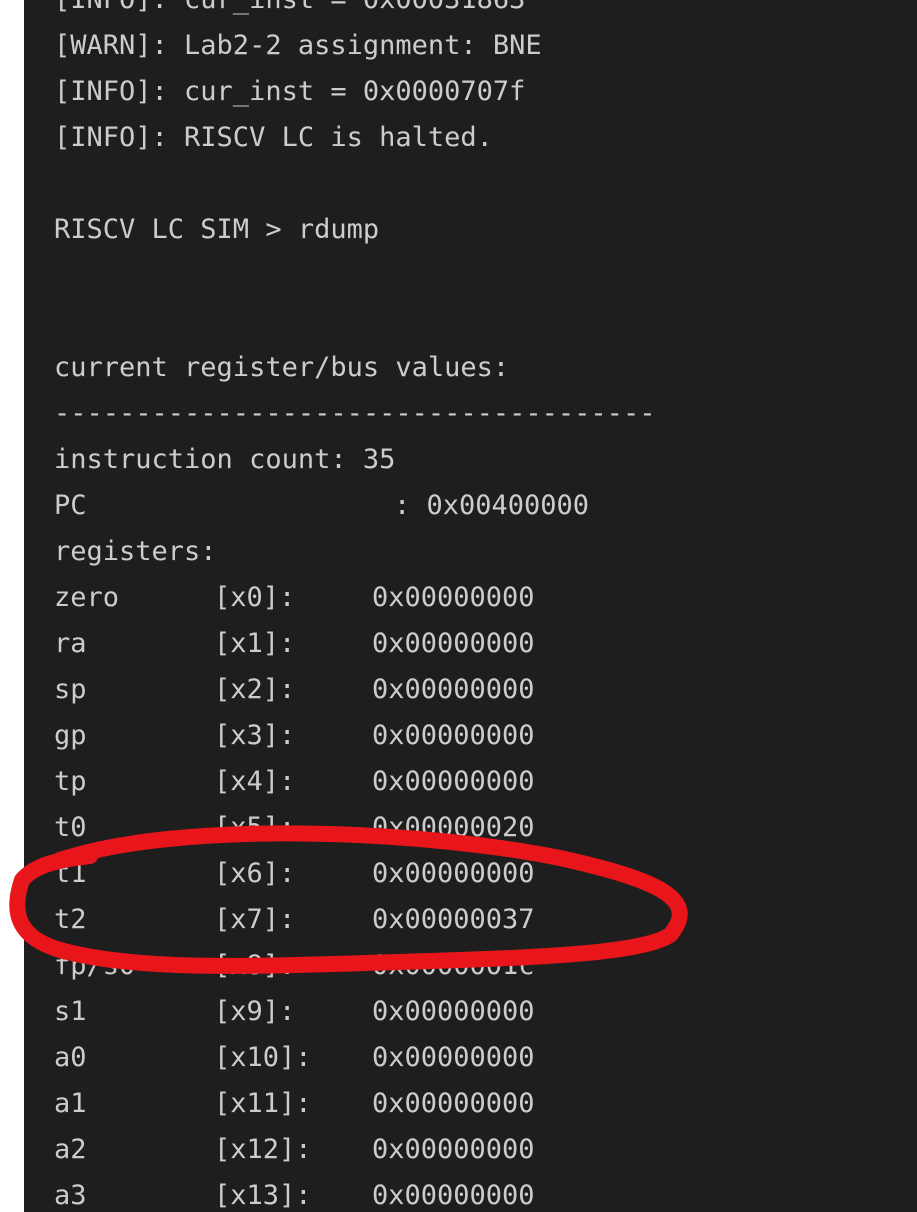  I want to click on register-name: fp/s0, so click(95, 965).